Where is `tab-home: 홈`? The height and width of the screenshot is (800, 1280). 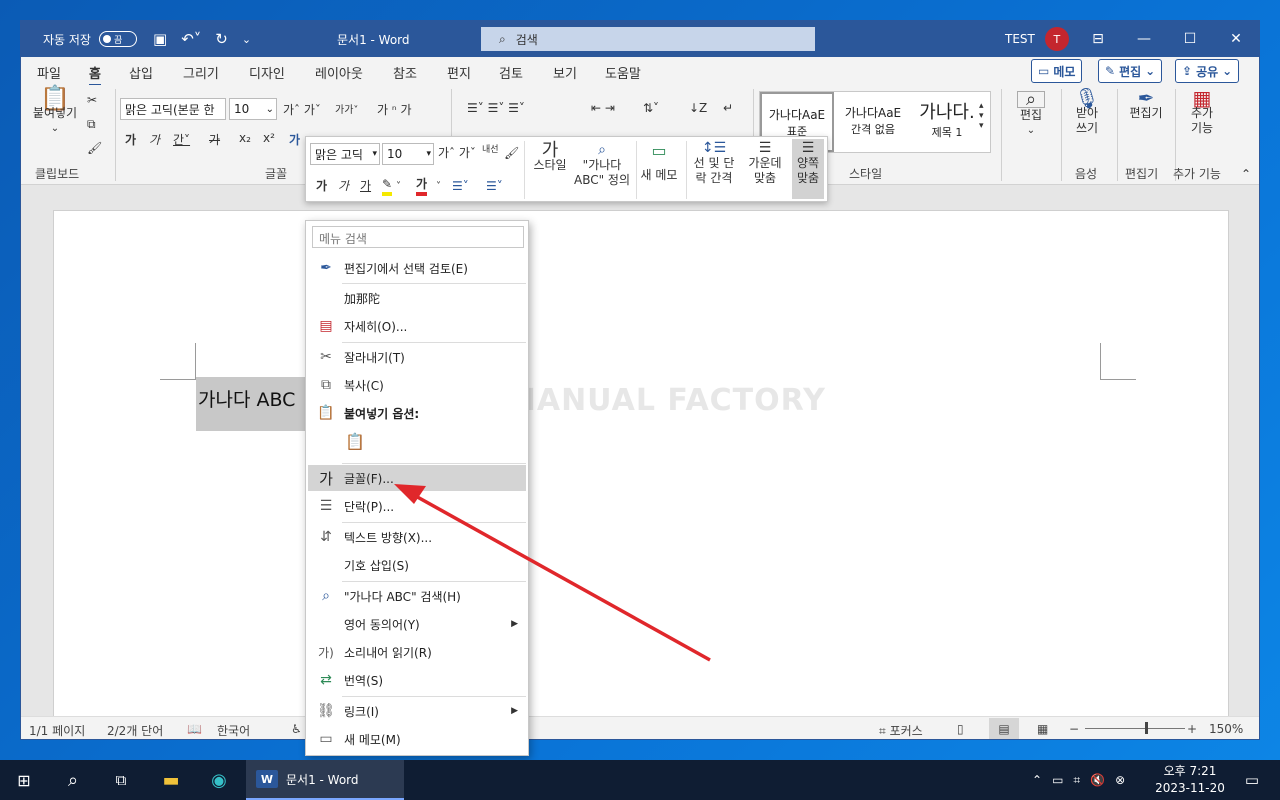
tab-home: 홈 is located at coordinates (95, 75).